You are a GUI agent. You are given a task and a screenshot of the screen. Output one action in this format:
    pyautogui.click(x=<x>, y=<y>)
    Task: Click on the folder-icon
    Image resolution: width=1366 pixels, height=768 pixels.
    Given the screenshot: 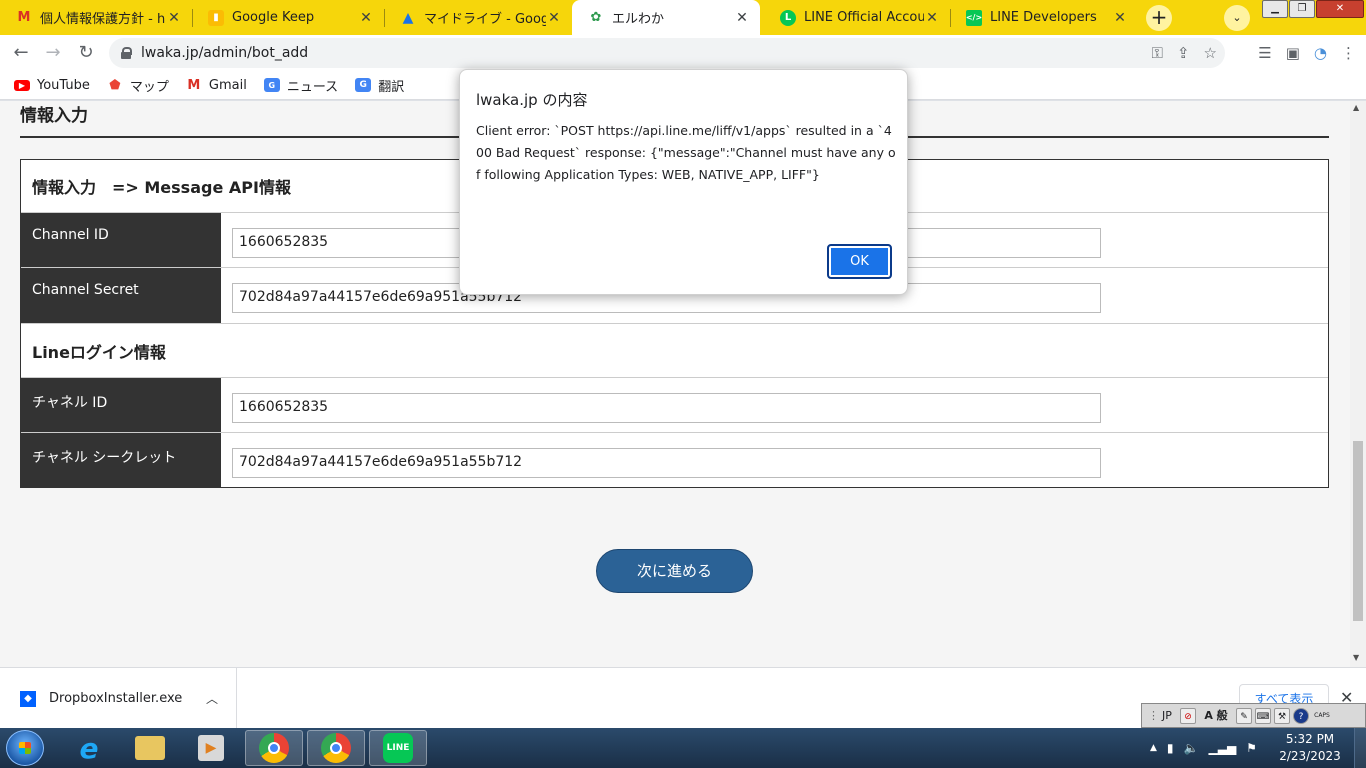 What is the action you would take?
    pyautogui.click(x=150, y=748)
    